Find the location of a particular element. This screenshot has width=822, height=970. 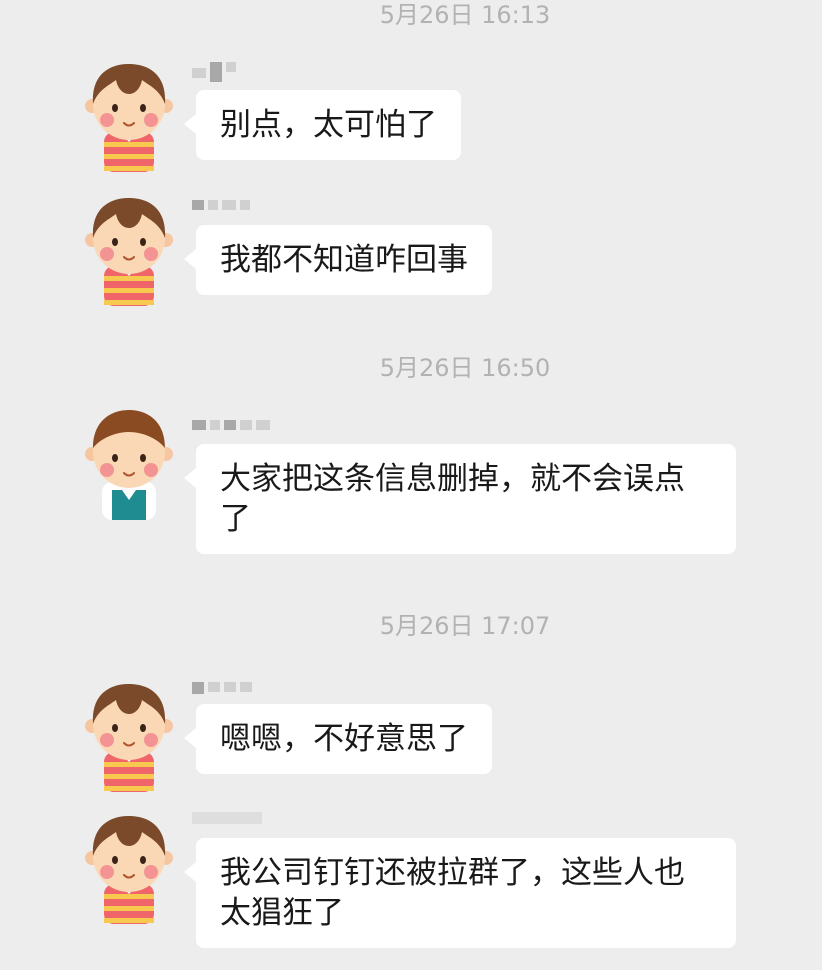

timestamp: 5月26日 17:07 is located at coordinates (465, 626).